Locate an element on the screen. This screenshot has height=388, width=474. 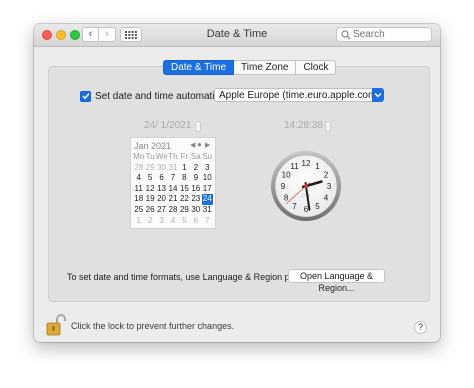
clock-number: 10 is located at coordinates (286, 175).